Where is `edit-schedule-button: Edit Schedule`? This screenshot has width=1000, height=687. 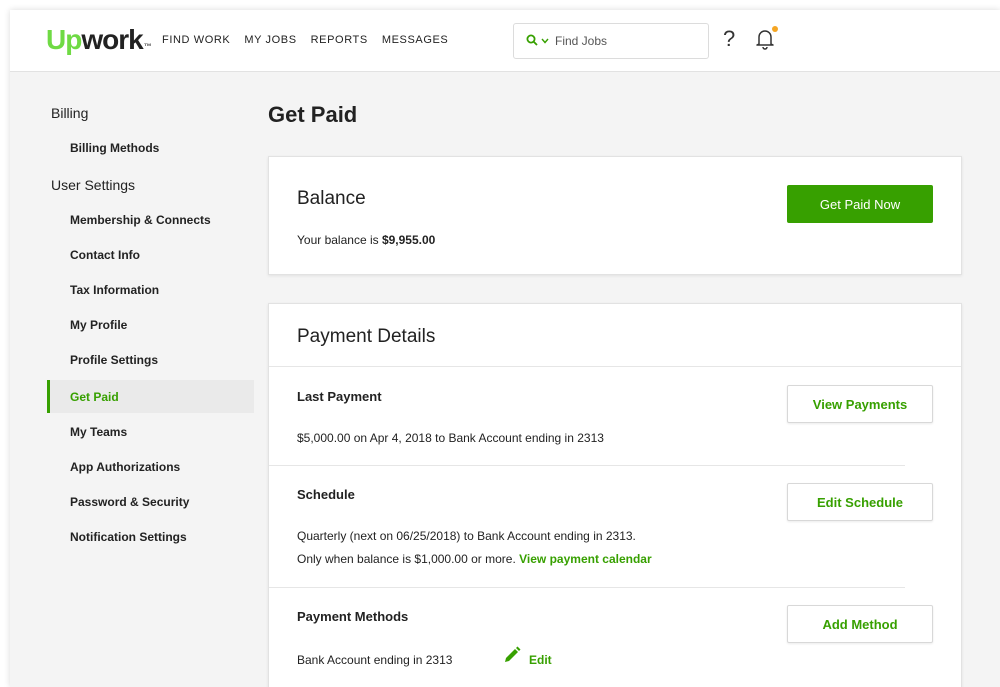
edit-schedule-button: Edit Schedule is located at coordinates (860, 502).